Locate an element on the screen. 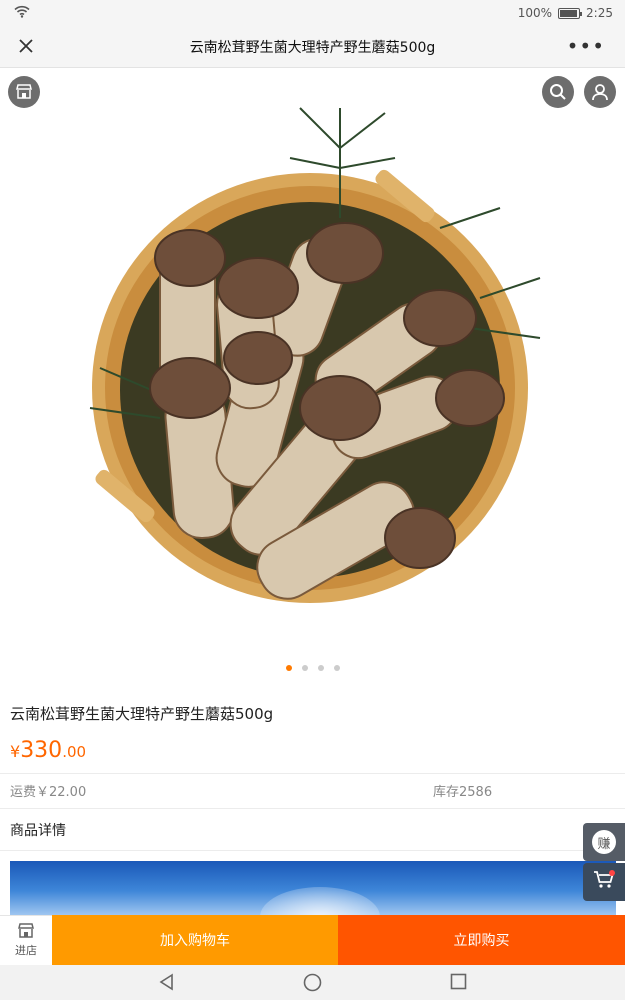 Image resolution: width=625 pixels, height=1000 pixels. home-icon is located at coordinates (312, 984).